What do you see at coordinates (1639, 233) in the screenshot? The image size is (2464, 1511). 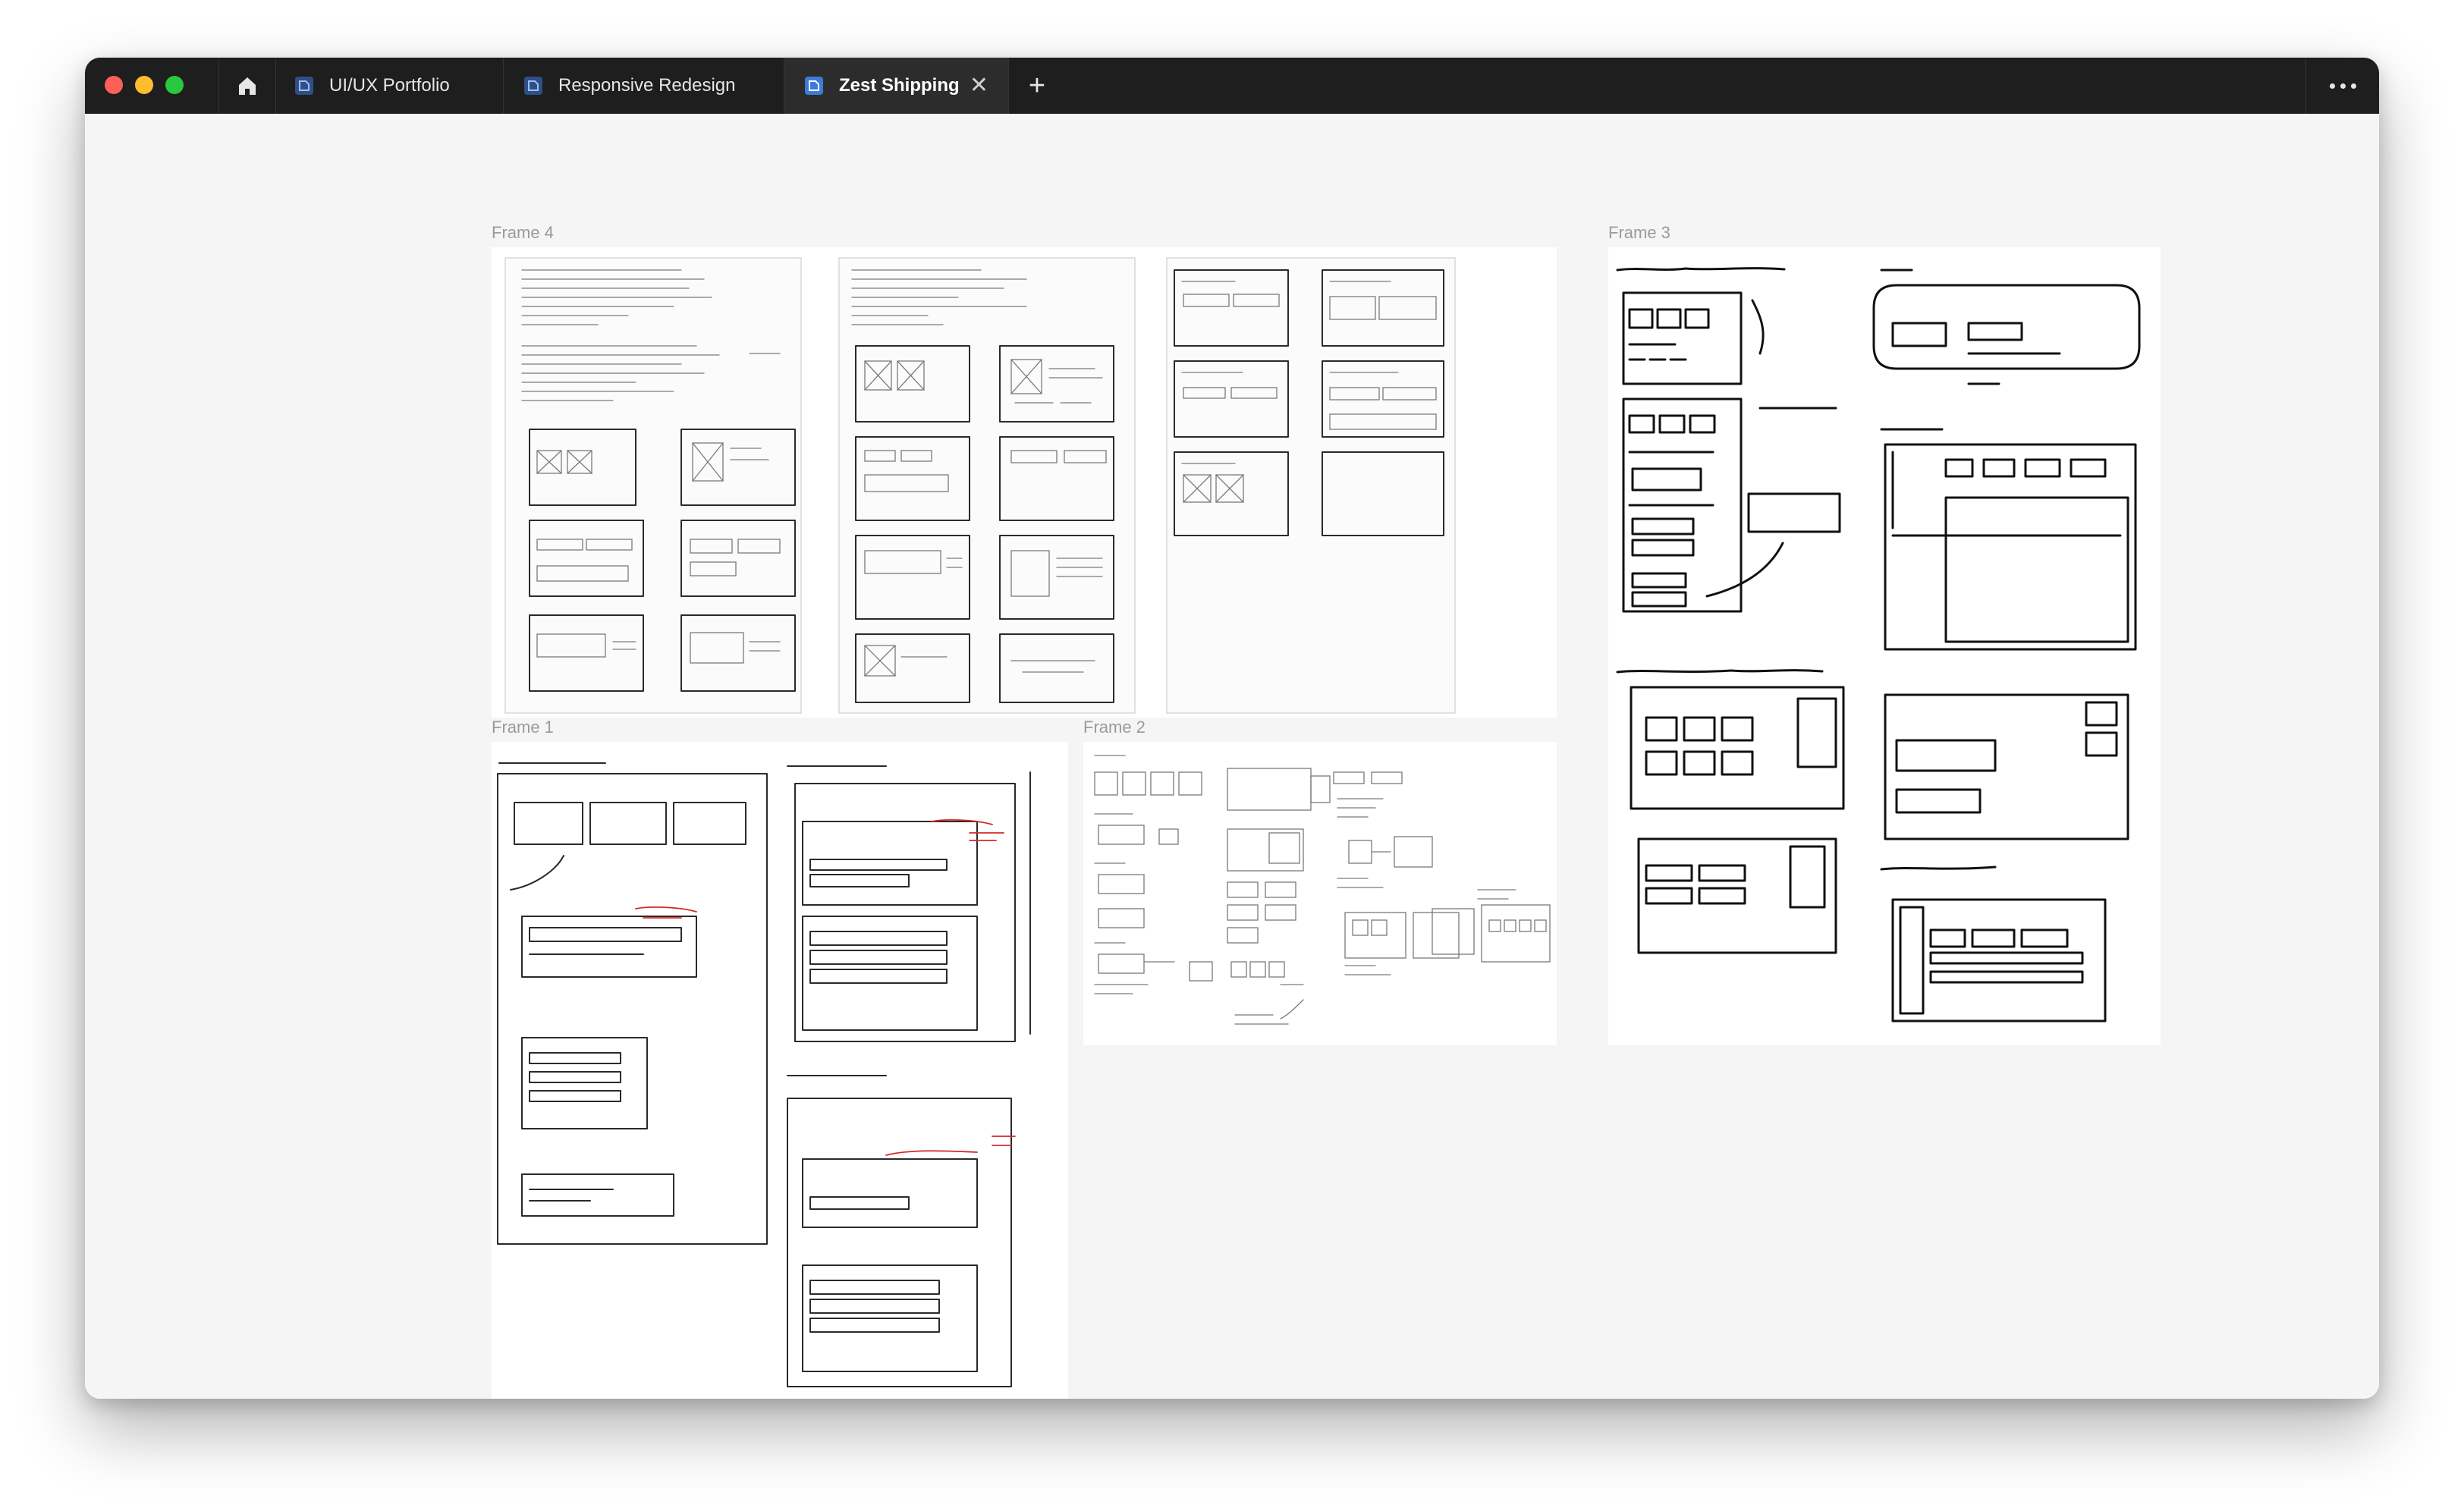 I see `frame-label: Frame 3` at bounding box center [1639, 233].